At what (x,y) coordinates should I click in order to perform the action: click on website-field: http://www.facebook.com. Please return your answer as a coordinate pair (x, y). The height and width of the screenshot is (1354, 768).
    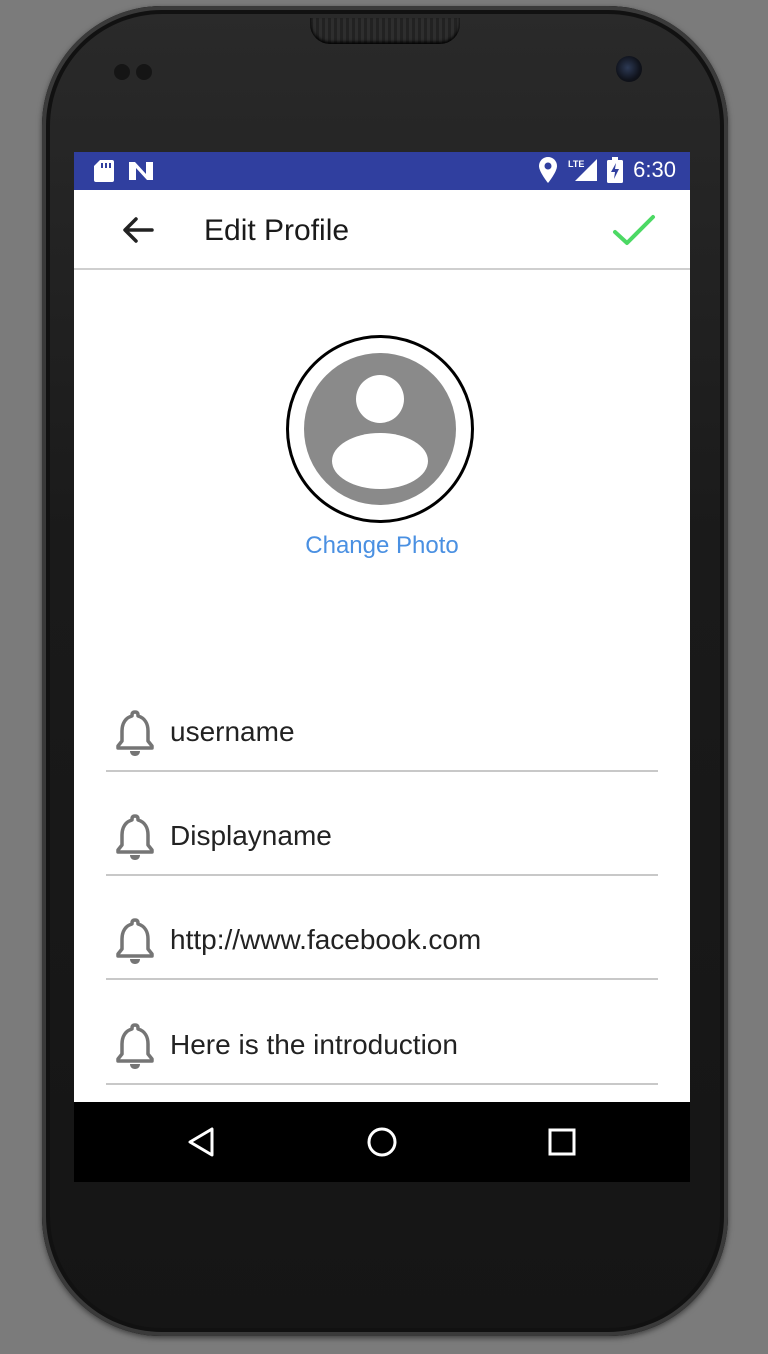
    Looking at the image, I should click on (382, 941).